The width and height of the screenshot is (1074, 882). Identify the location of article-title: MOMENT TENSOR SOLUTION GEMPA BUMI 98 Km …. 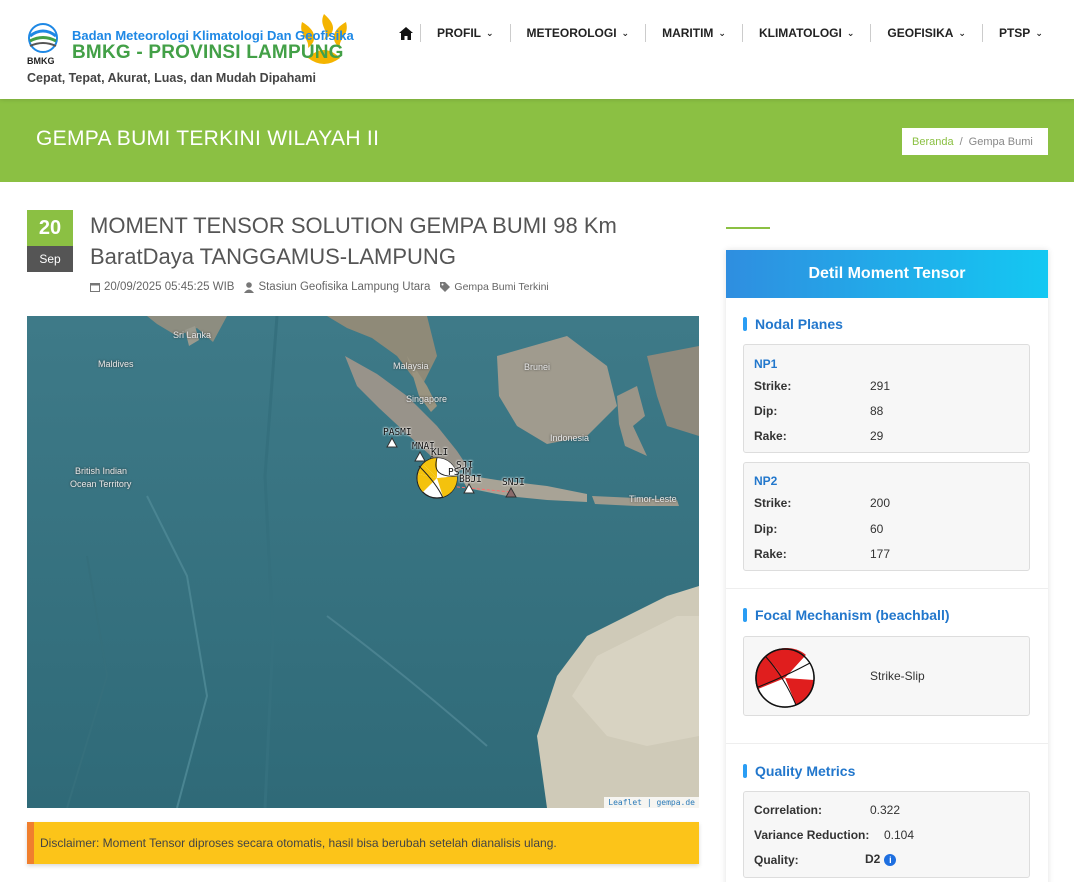
(353, 241).